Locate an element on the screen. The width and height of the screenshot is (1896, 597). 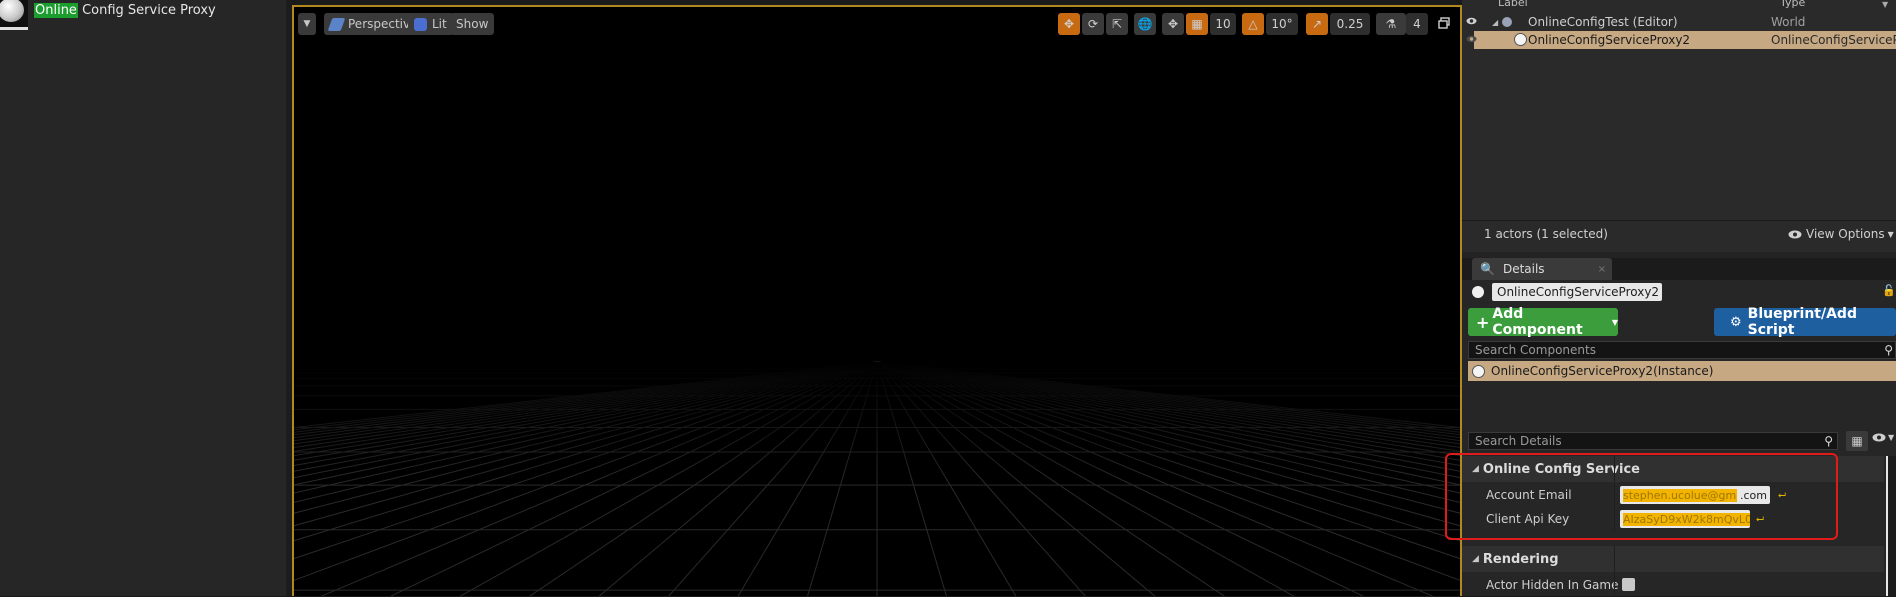
lock-icon: 🔓 is located at coordinates (1889, 290).